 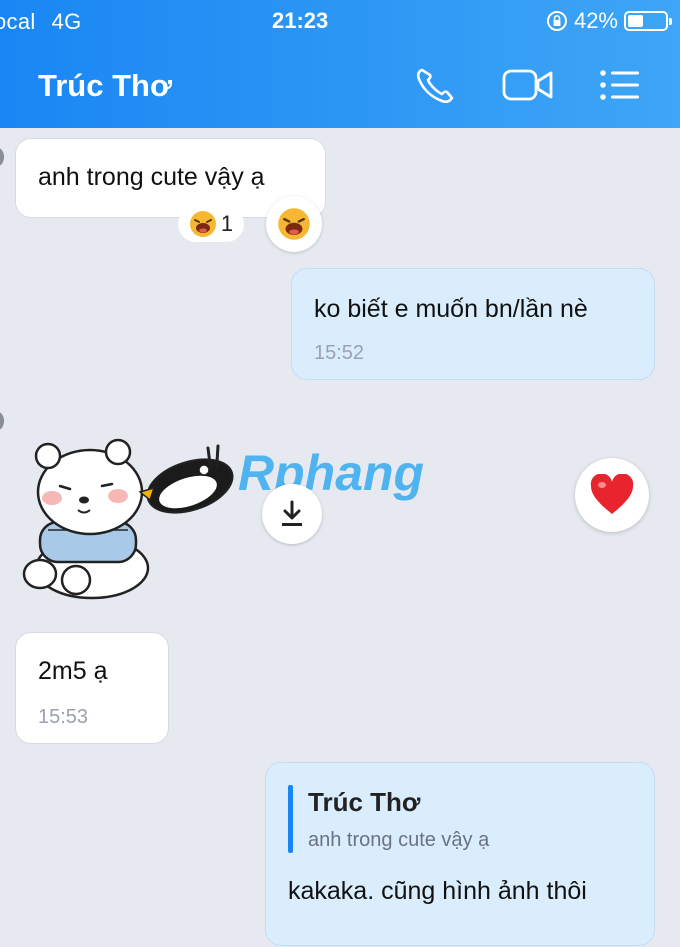 What do you see at coordinates (290, 819) in the screenshot?
I see `reply-bar` at bounding box center [290, 819].